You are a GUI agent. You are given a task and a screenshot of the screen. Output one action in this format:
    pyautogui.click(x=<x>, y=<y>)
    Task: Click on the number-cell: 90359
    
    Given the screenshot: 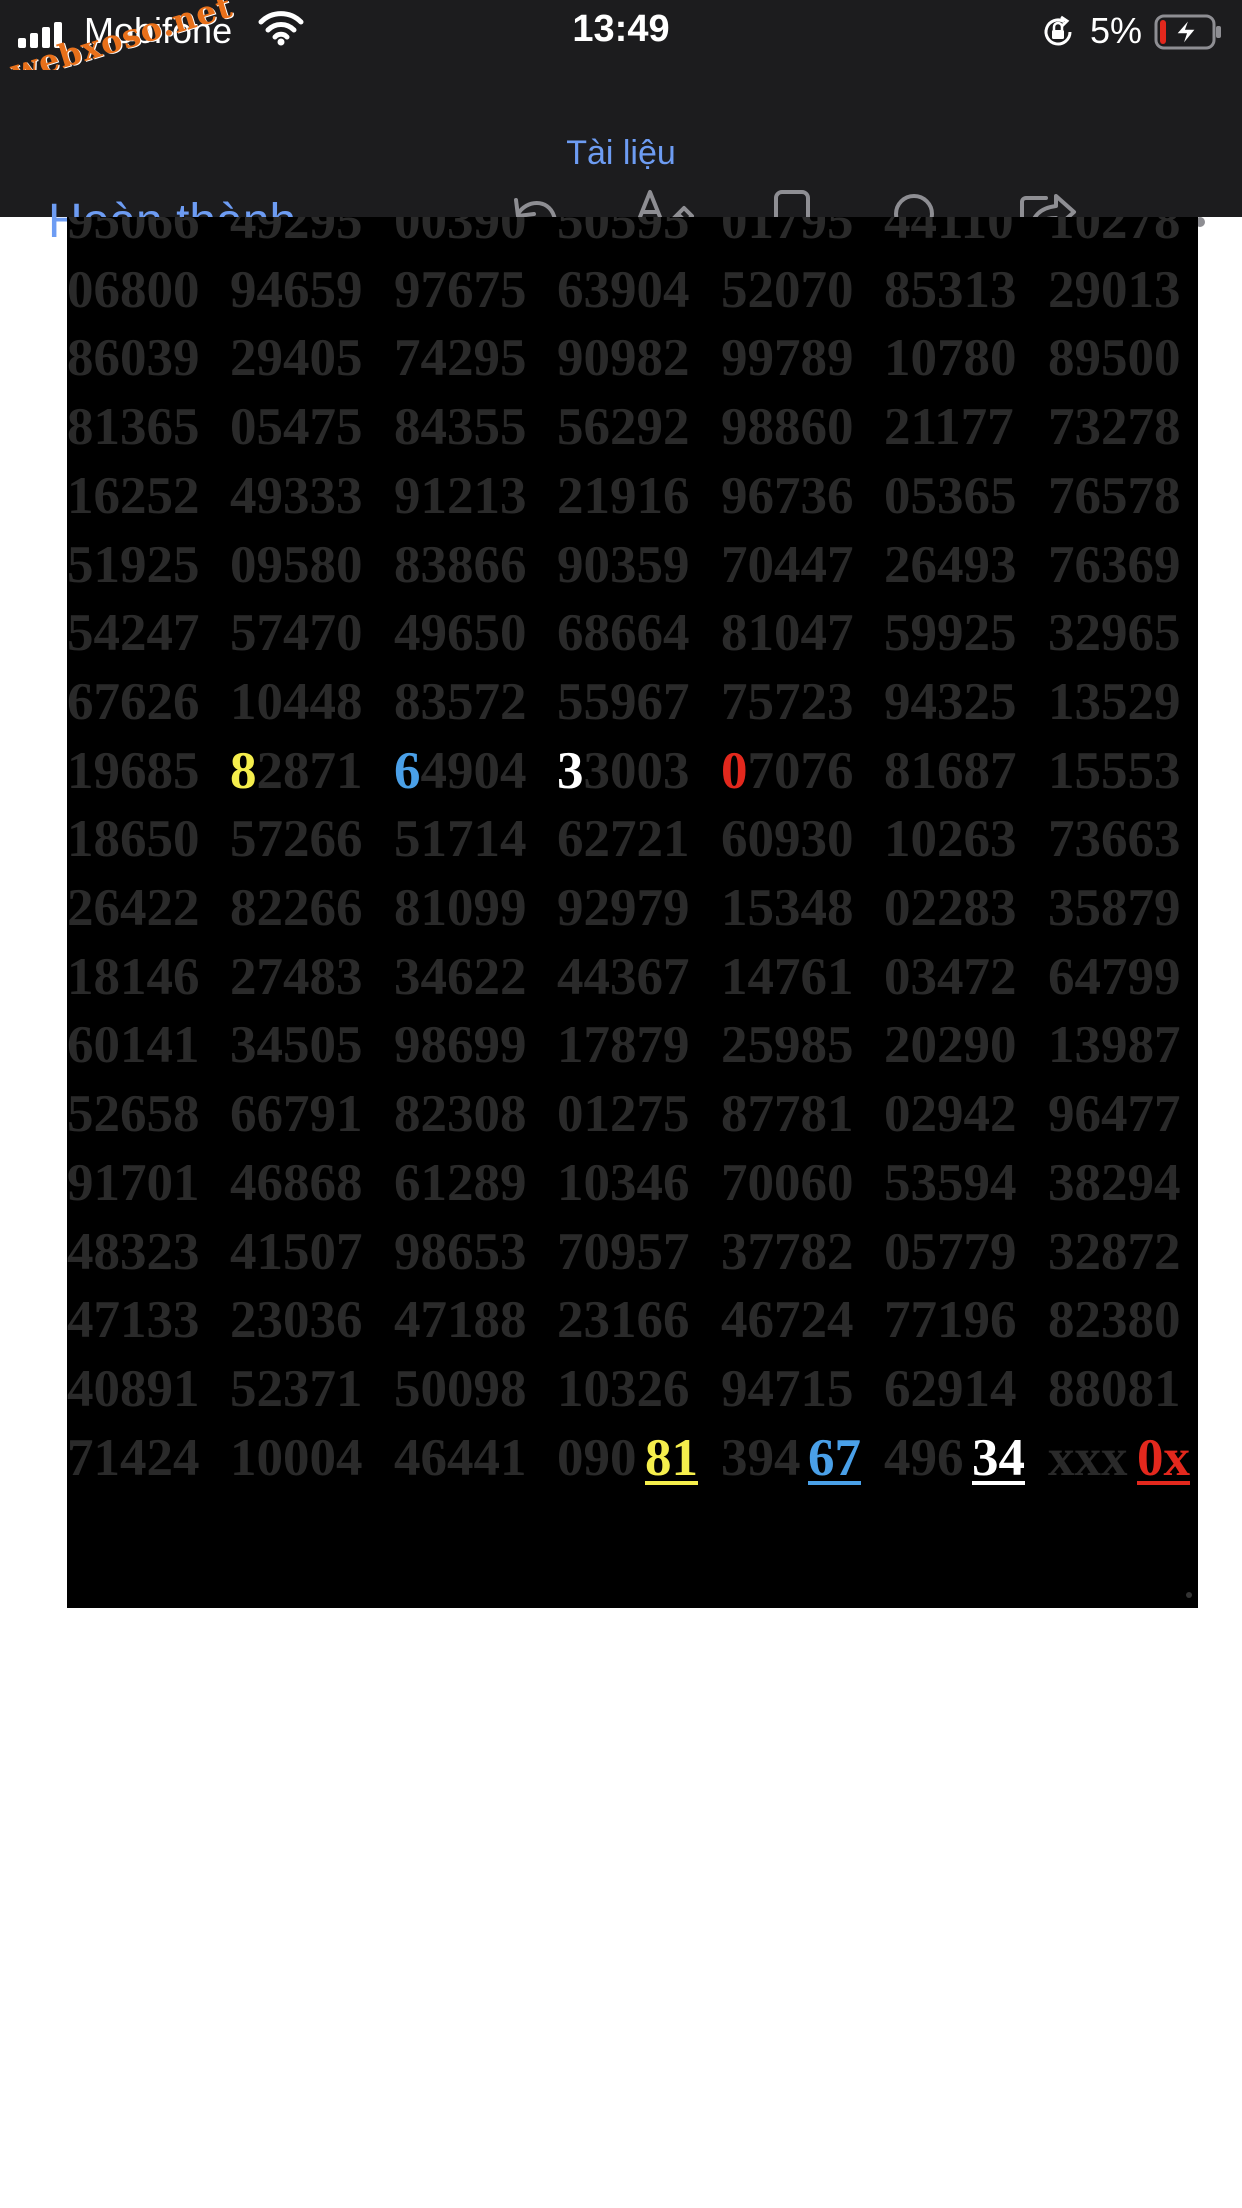 What is the action you would take?
    pyautogui.click(x=623, y=564)
    